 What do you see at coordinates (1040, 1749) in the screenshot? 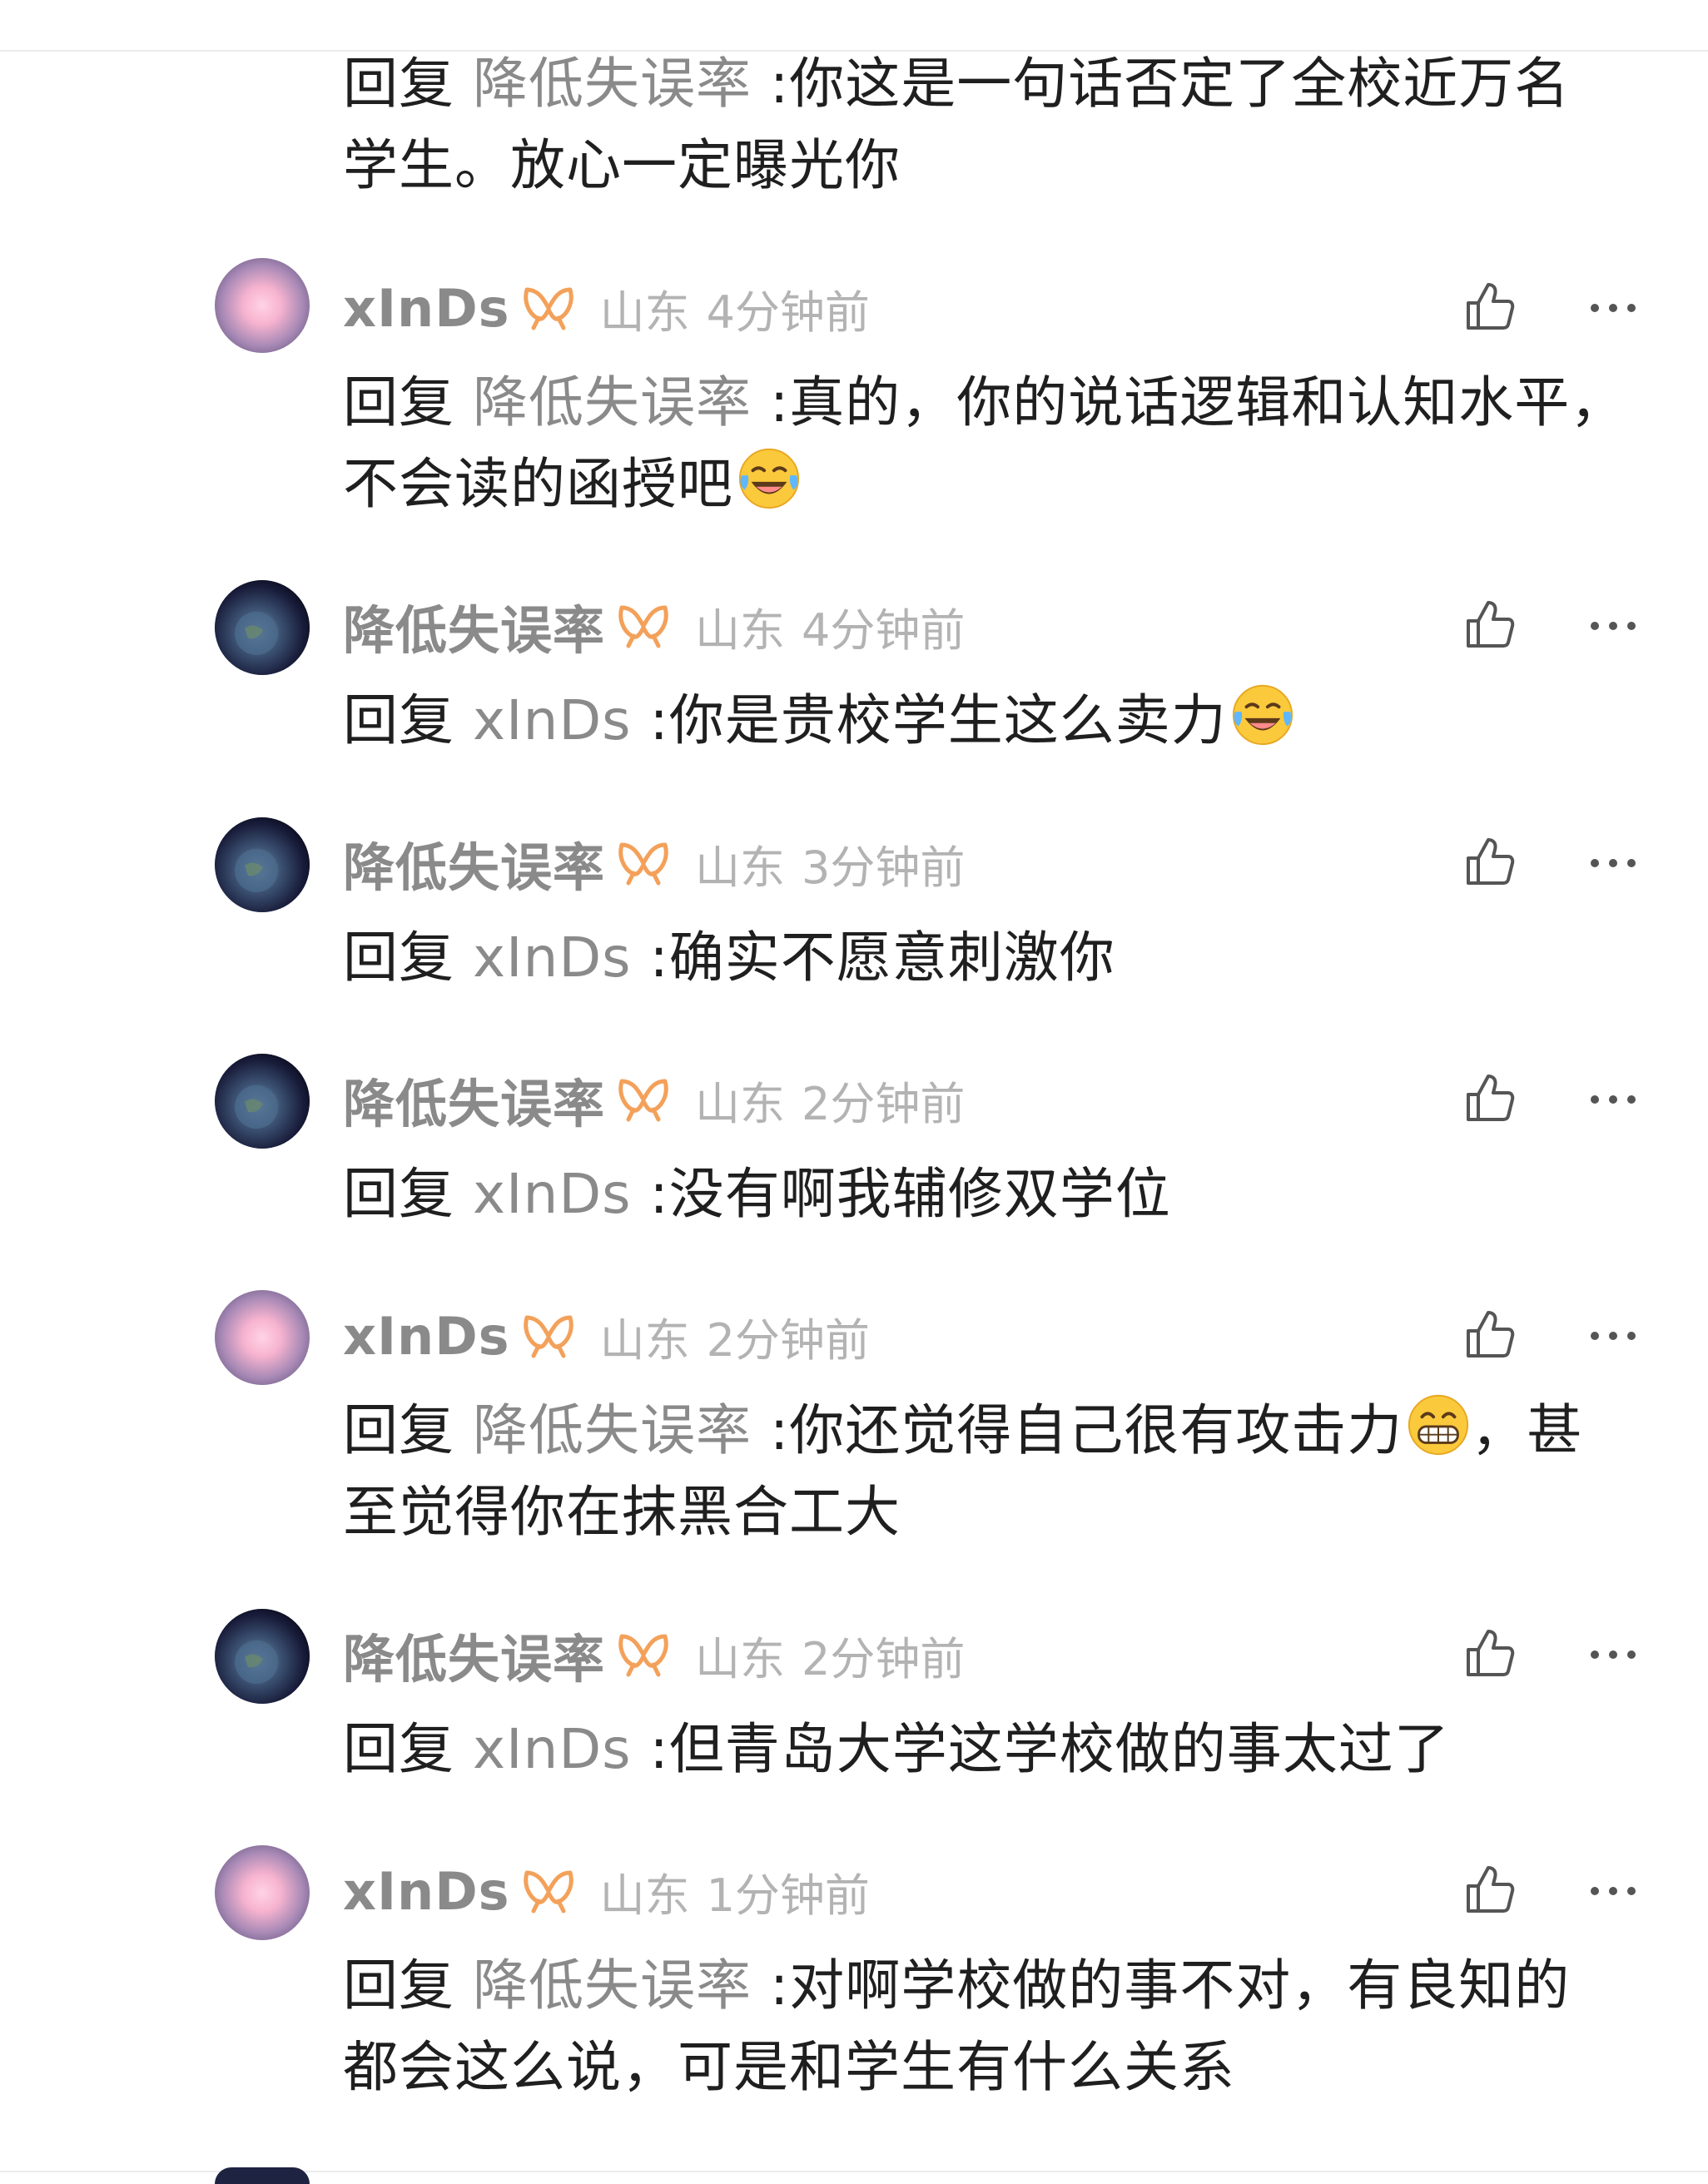
I see `comment-text: :但青岛大学这学校做的事太过了` at bounding box center [1040, 1749].